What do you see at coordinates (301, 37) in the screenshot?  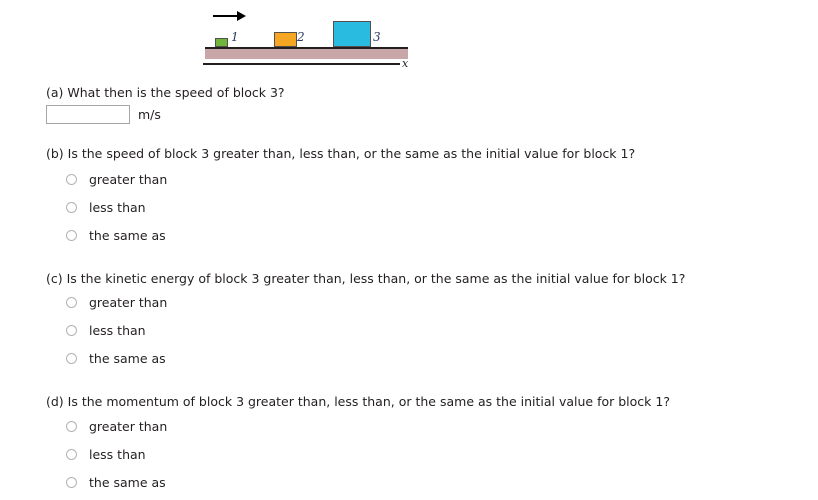 I see `block-2-label: 2` at bounding box center [301, 37].